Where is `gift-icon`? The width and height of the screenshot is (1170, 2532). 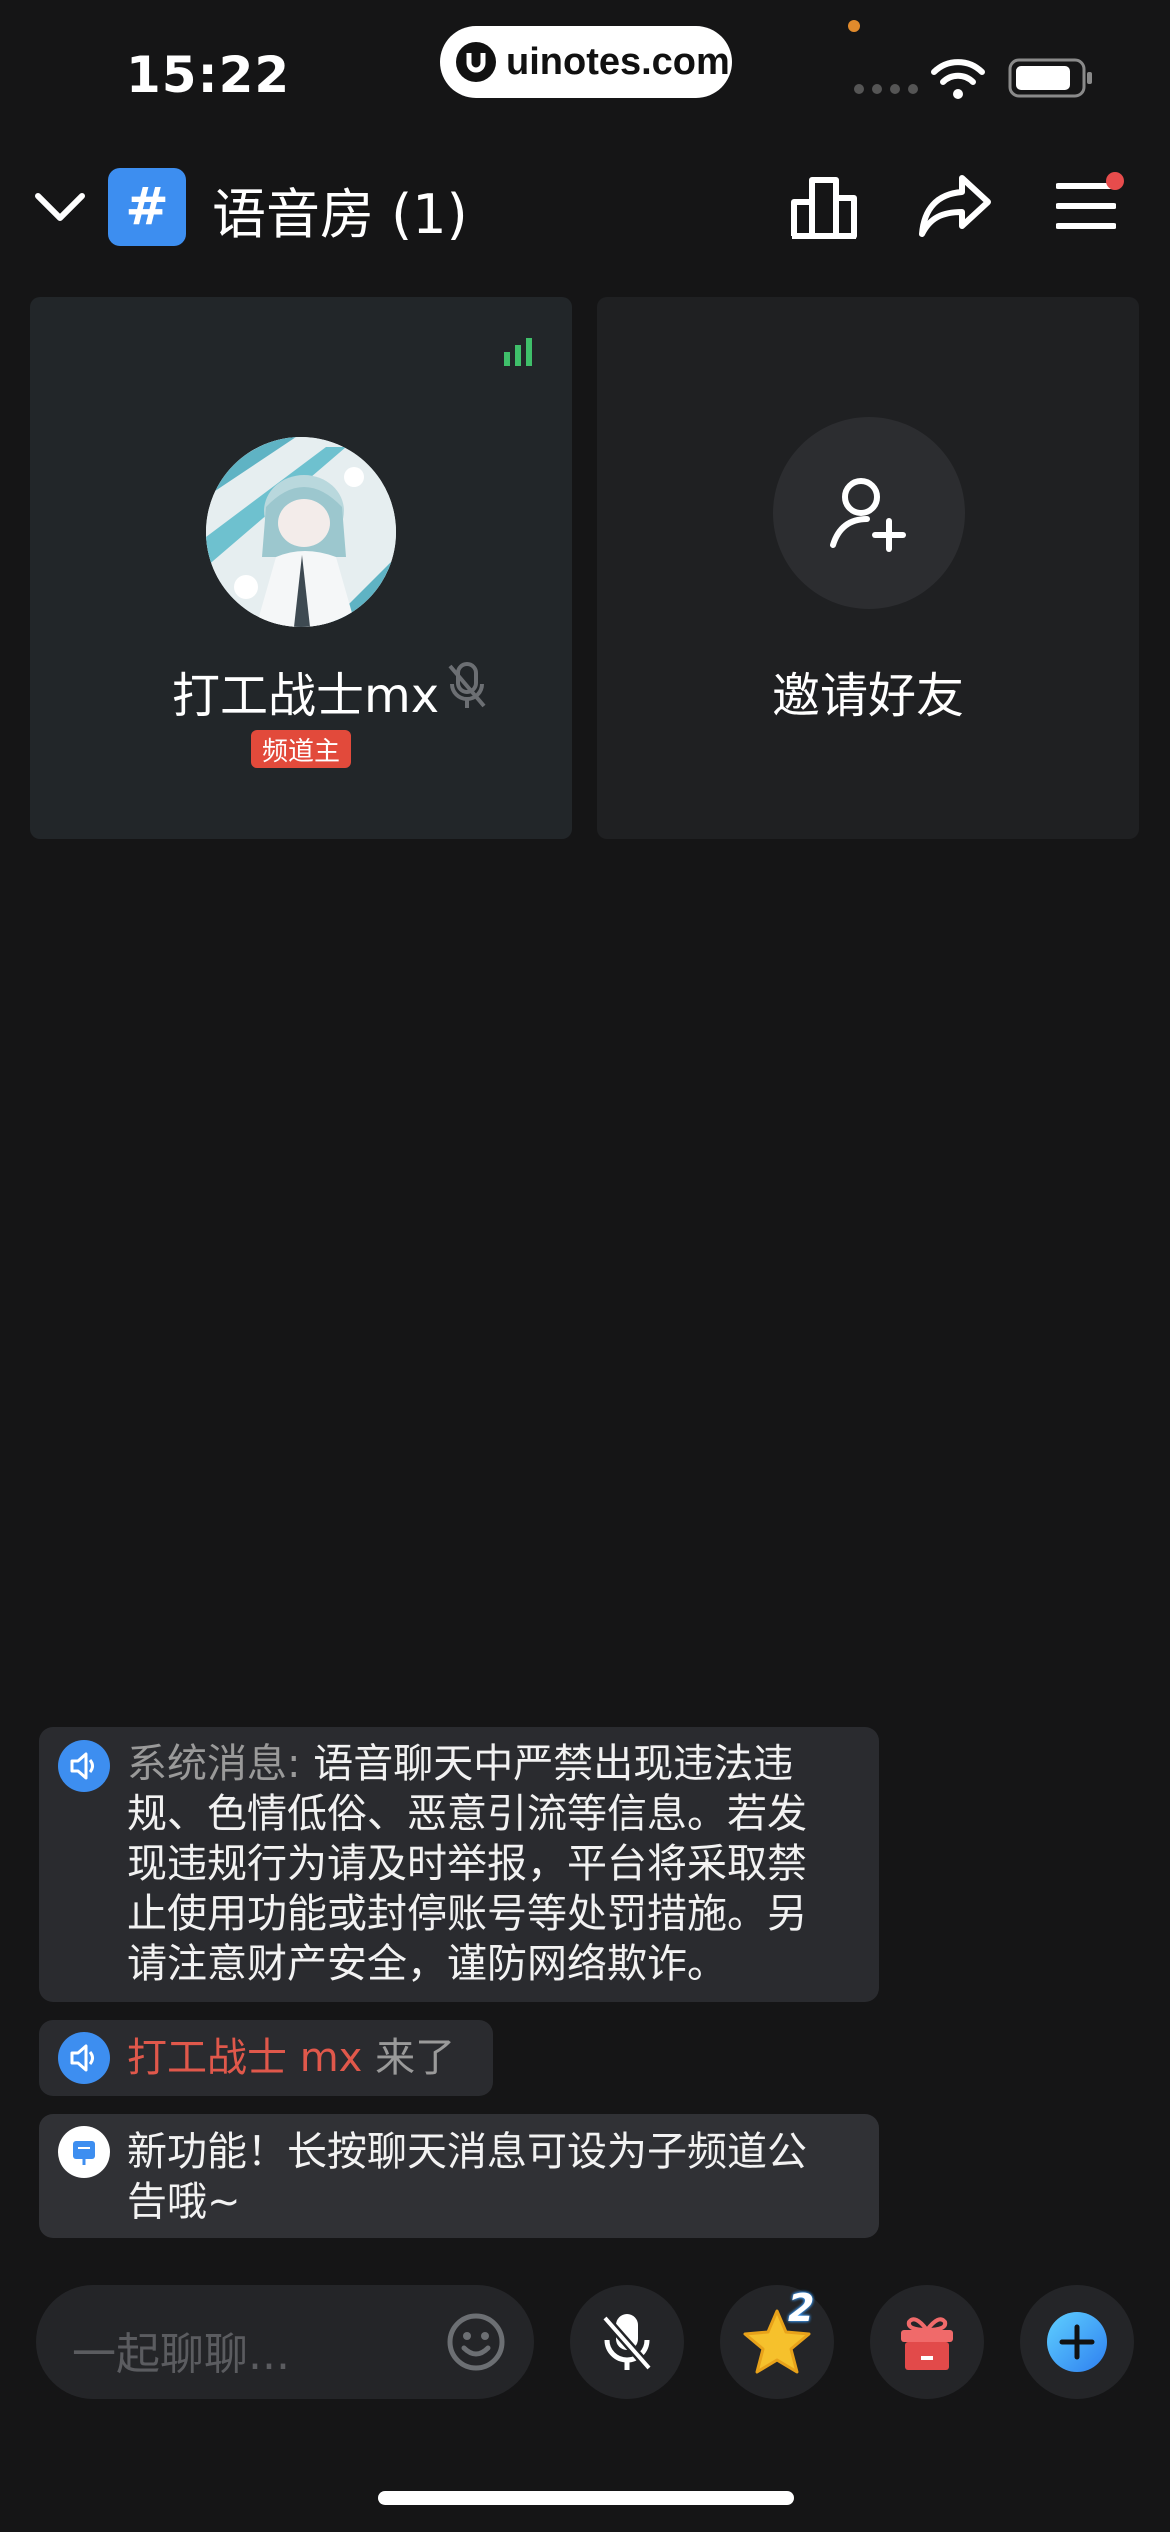 gift-icon is located at coordinates (927, 2343).